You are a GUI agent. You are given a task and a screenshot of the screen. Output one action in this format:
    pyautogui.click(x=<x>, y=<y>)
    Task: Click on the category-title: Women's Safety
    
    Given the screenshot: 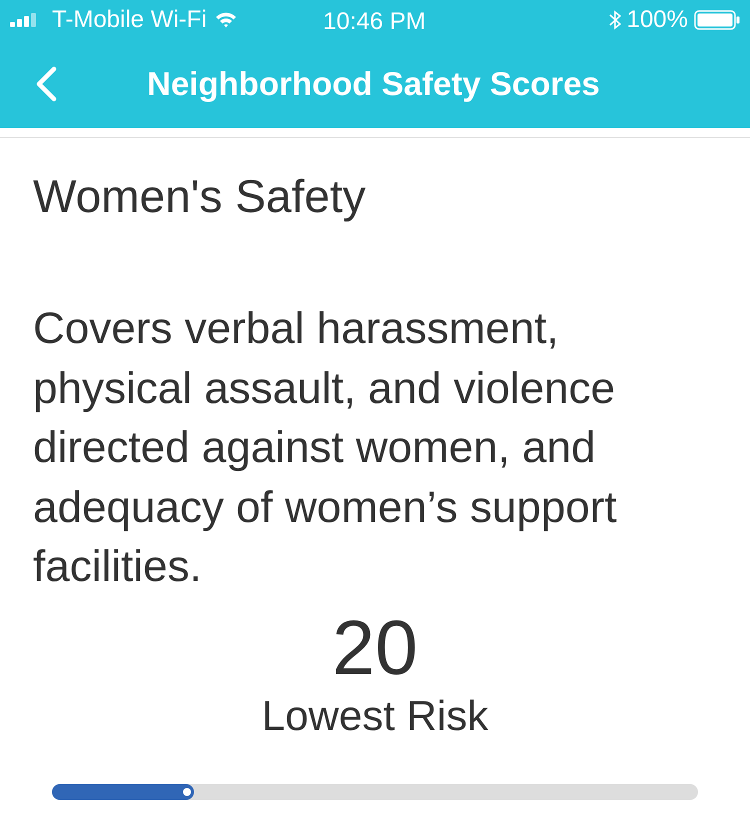 What is the action you would take?
    pyautogui.click(x=200, y=196)
    